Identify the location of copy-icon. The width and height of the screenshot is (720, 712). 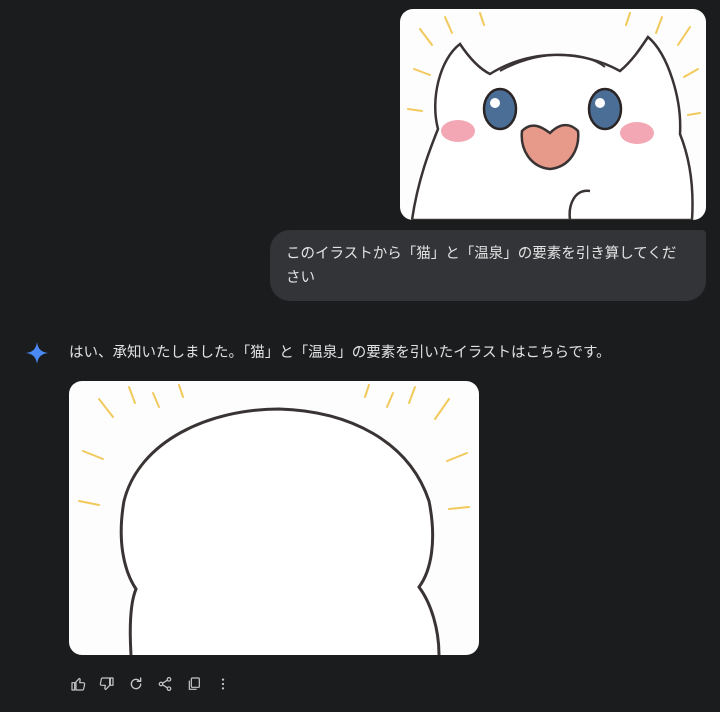
(194, 683).